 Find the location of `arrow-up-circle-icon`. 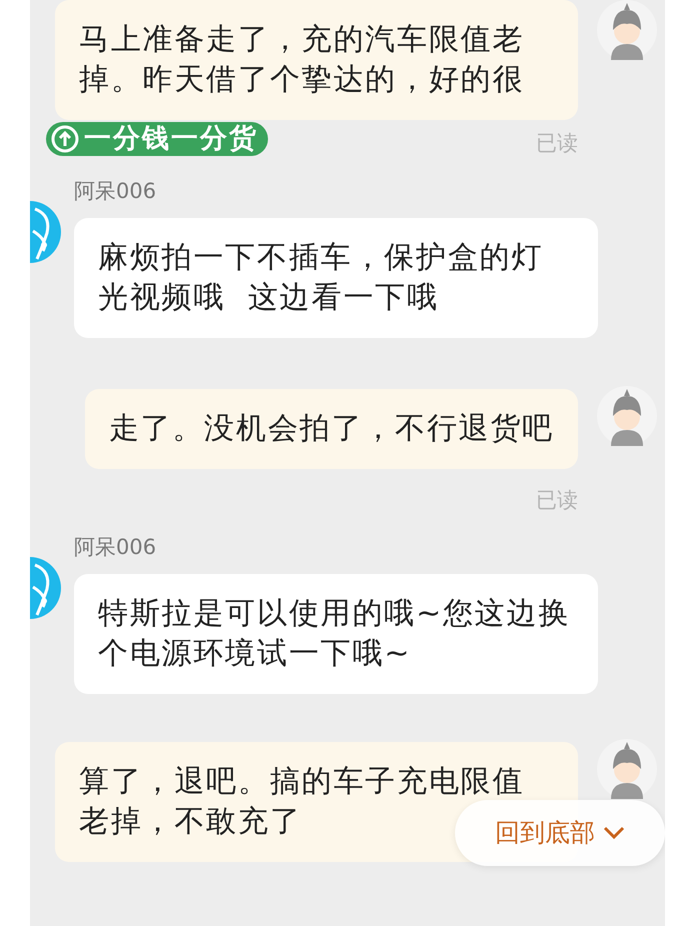

arrow-up-circle-icon is located at coordinates (65, 139).